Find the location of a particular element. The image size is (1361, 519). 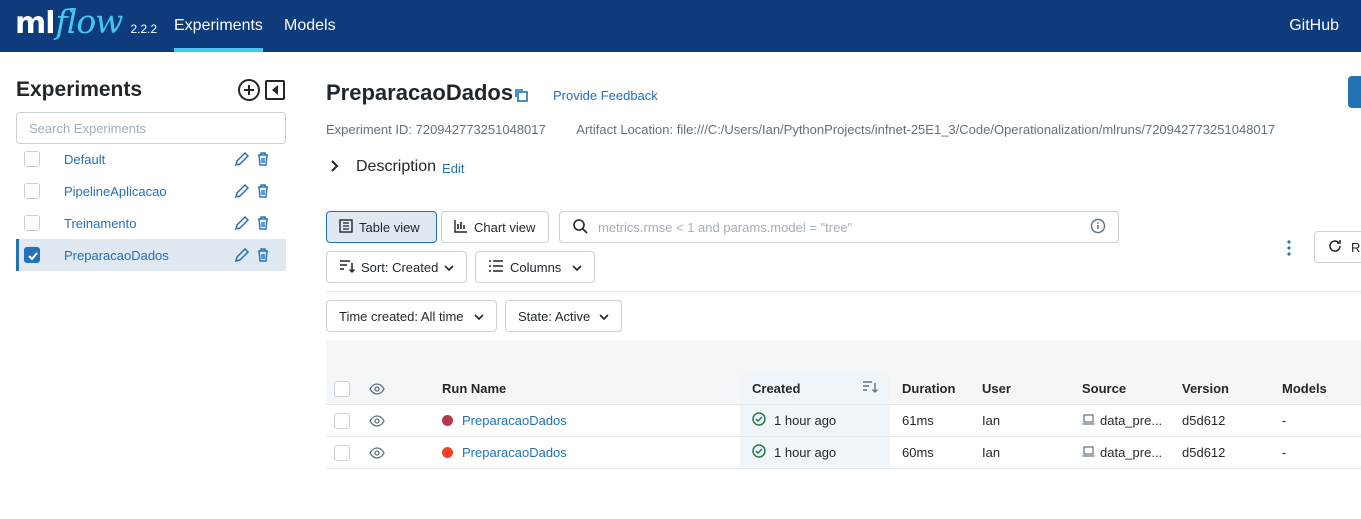

laptop-icon is located at coordinates (1088, 420).